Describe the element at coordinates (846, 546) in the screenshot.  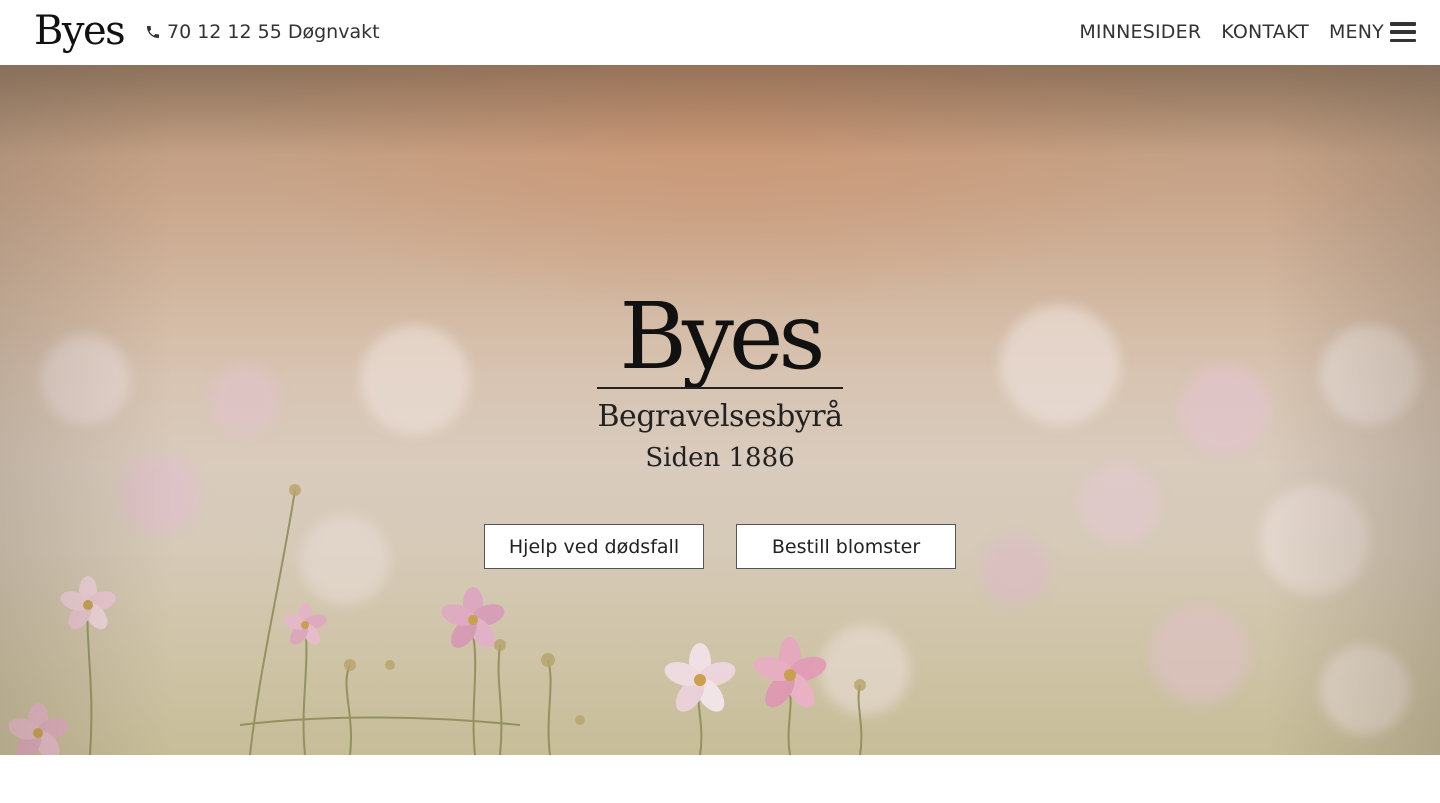
I see `order-flowers-button: Bestill blomster` at that location.